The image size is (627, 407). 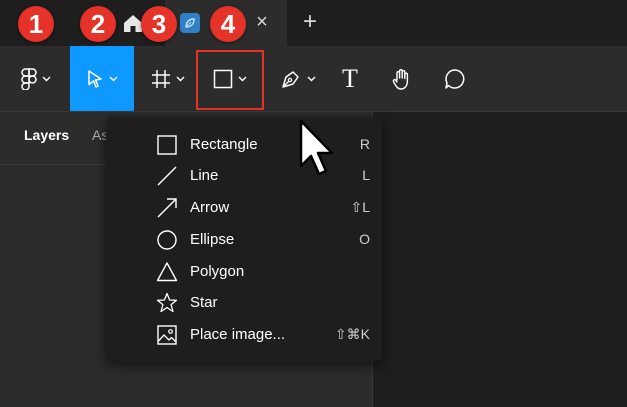 What do you see at coordinates (310, 22) in the screenshot?
I see `new-tab-button: +` at bounding box center [310, 22].